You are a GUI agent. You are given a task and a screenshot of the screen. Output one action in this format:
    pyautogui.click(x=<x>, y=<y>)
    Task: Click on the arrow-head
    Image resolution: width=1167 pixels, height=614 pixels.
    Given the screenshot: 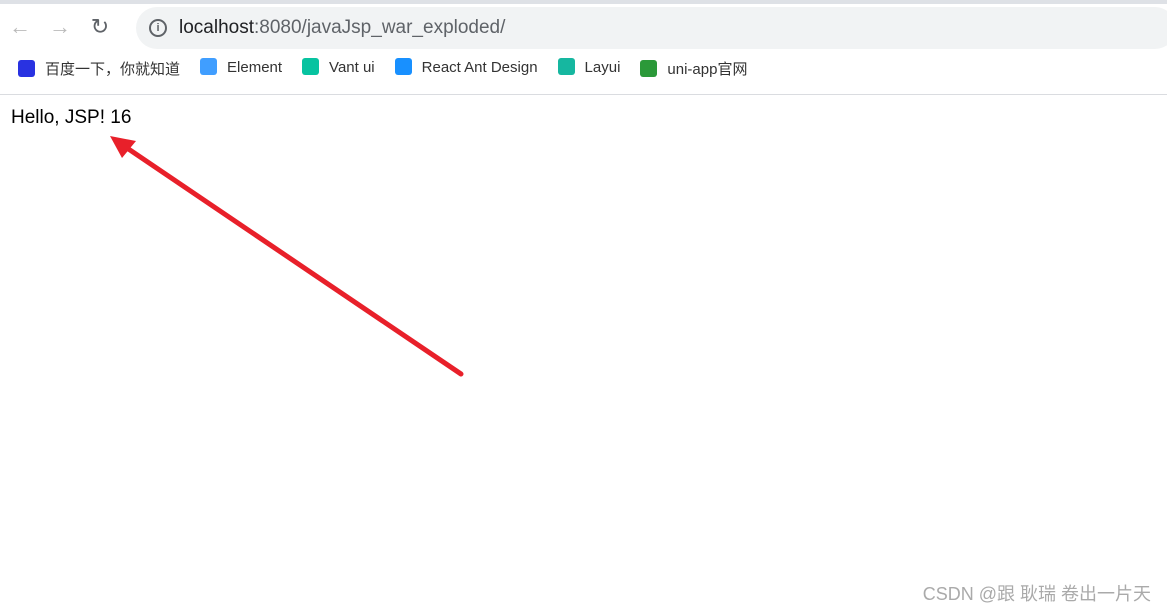 What is the action you would take?
    pyautogui.click(x=123, y=147)
    